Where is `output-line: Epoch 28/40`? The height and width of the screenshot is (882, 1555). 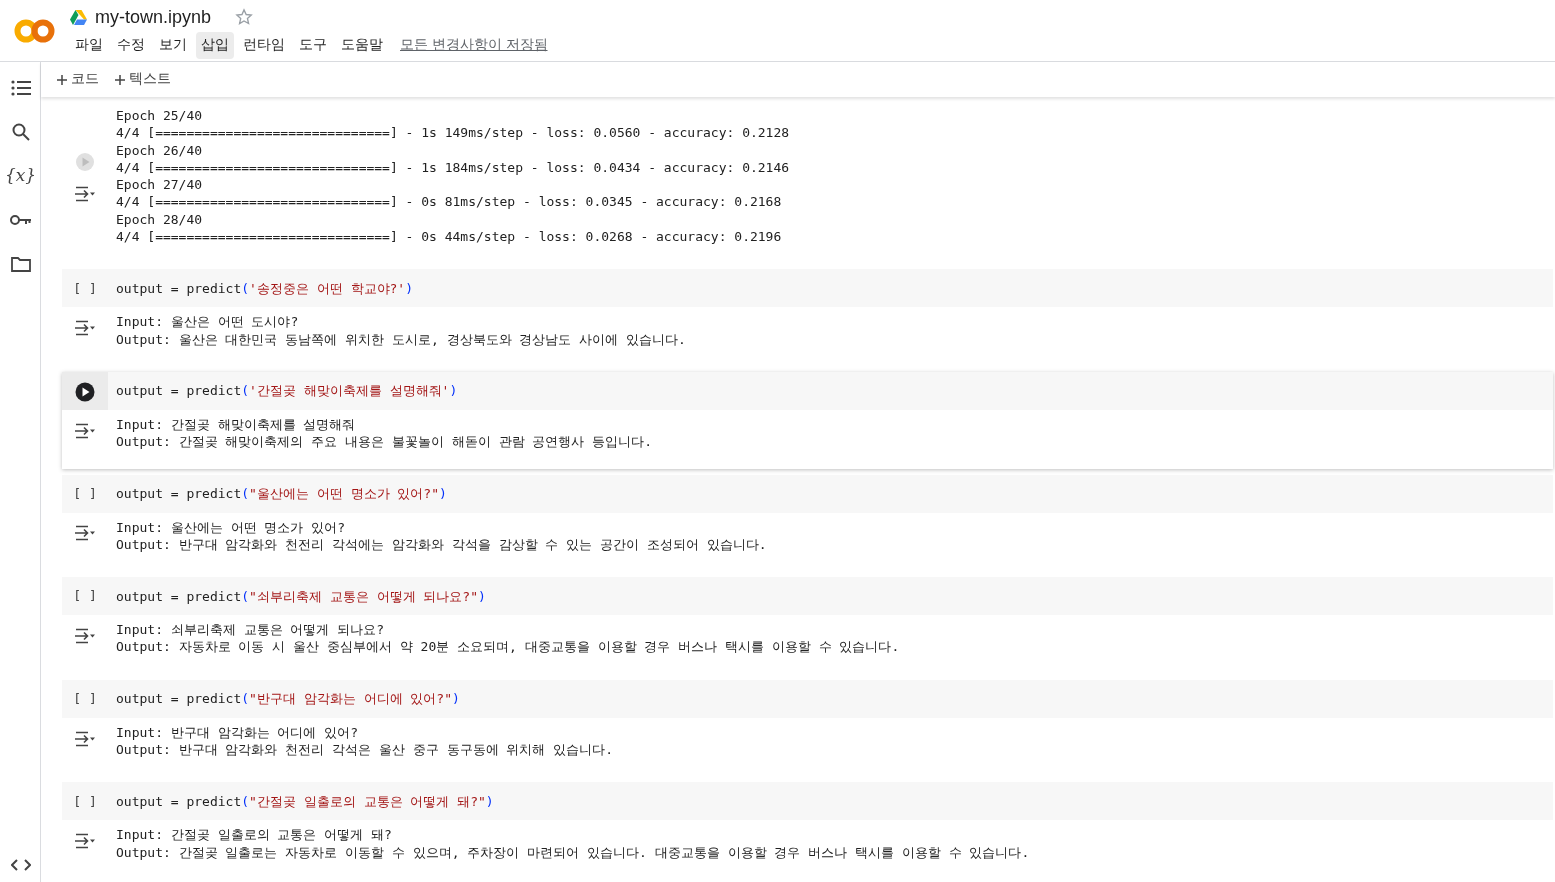 output-line: Epoch 28/40 is located at coordinates (160, 219).